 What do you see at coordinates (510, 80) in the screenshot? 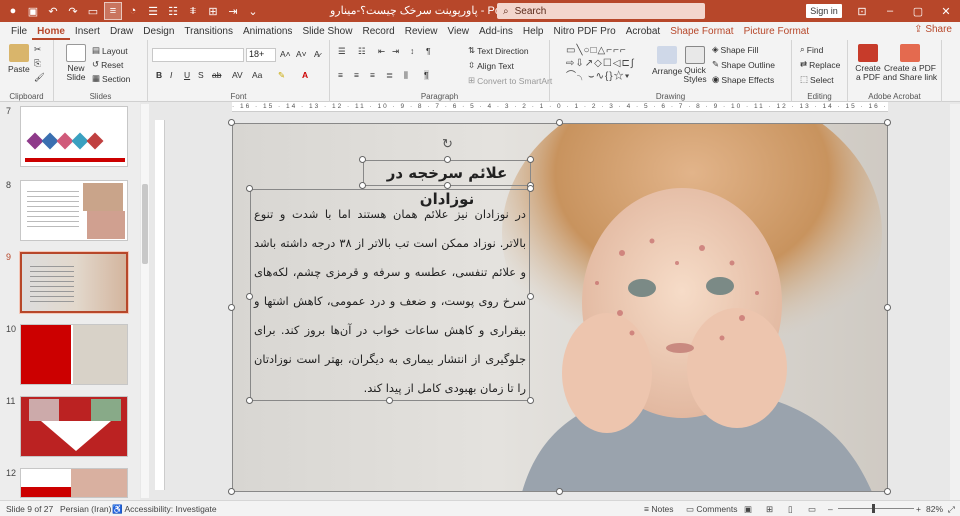
I see `convert-smartart-button: ⊞ Convert to SmartArt` at bounding box center [510, 80].